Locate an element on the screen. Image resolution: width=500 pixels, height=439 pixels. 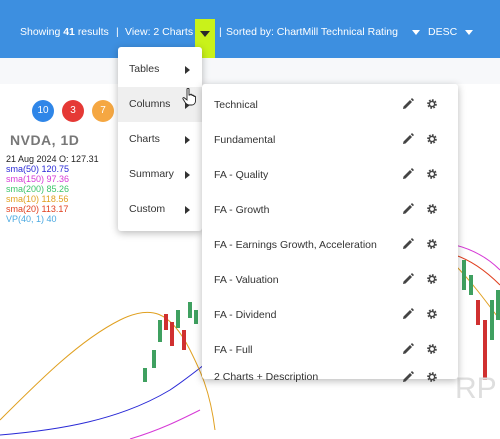
legend-sma10: sma(10) 118.56 is located at coordinates (37, 199).